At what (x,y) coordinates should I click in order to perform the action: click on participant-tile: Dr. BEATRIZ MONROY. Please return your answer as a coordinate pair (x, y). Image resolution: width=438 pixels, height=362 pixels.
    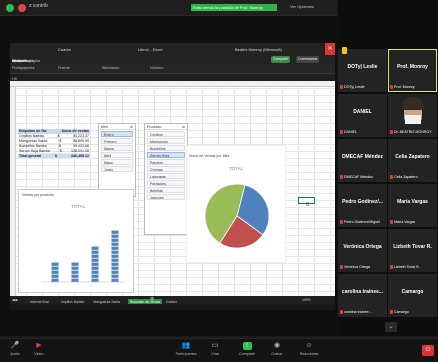
    Looking at the image, I should click on (412, 115).